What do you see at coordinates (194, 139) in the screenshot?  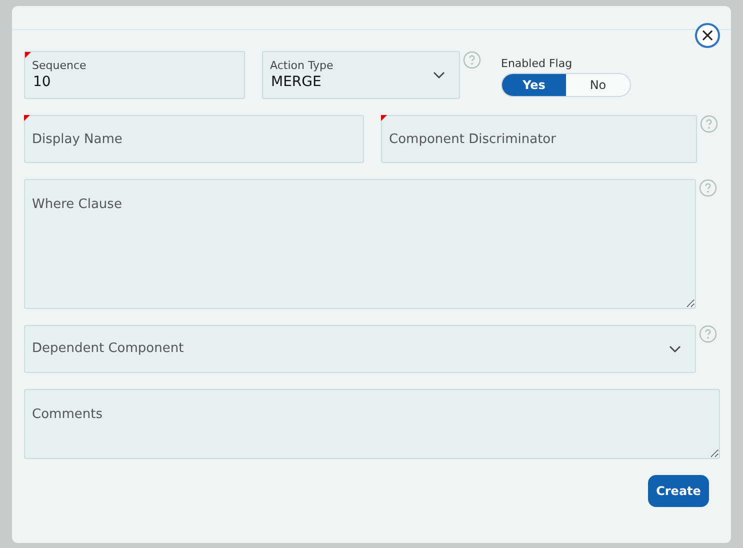 I see `input-field: Display Name` at bounding box center [194, 139].